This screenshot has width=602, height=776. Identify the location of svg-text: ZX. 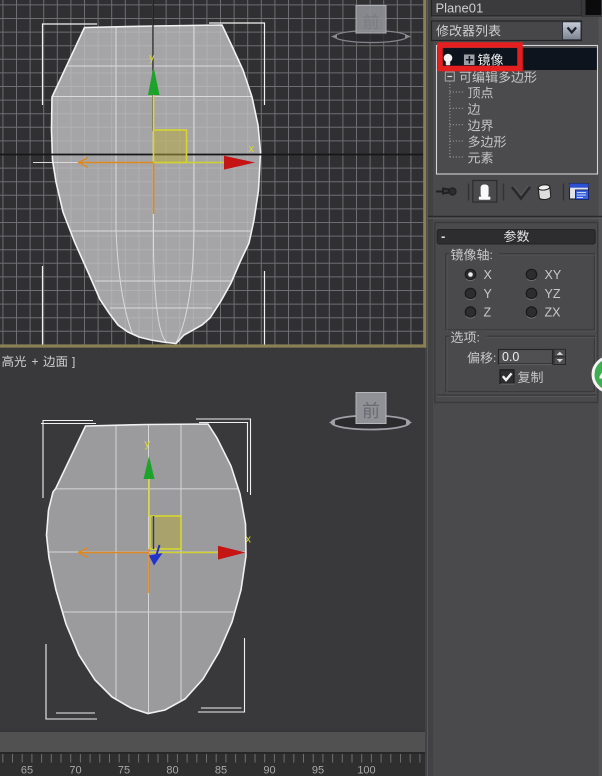
(553, 313).